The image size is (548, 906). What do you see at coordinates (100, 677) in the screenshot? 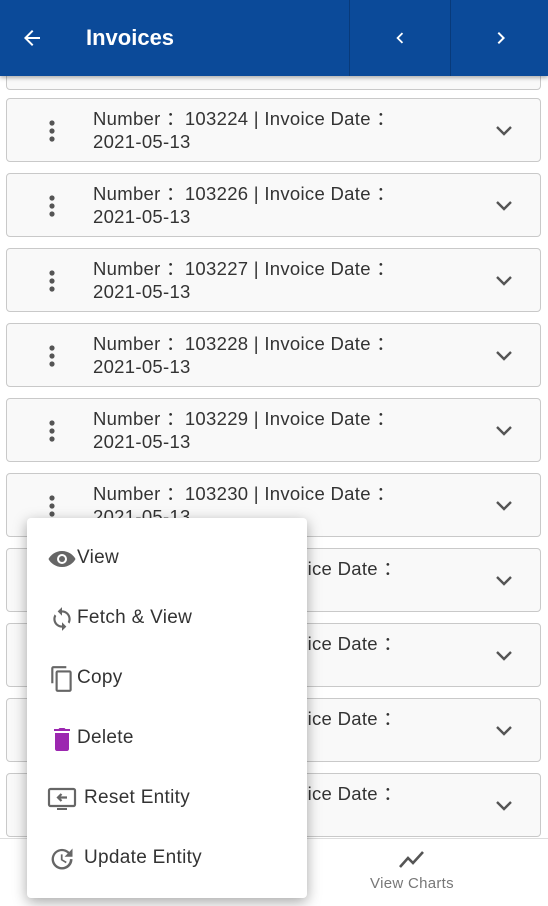
I see `menu-item-label: Copy` at bounding box center [100, 677].